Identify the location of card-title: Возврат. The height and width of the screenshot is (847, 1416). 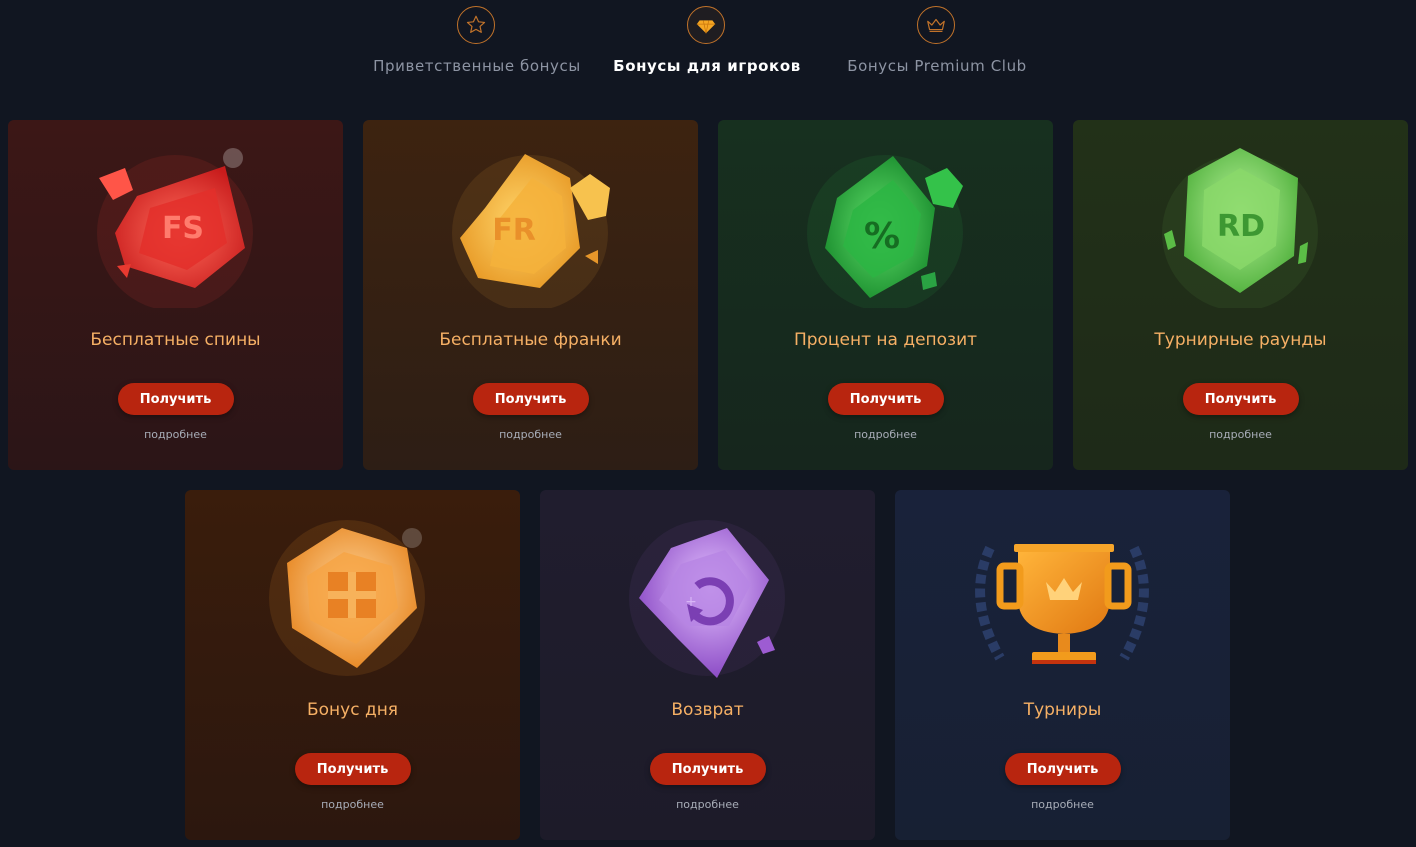
(707, 710).